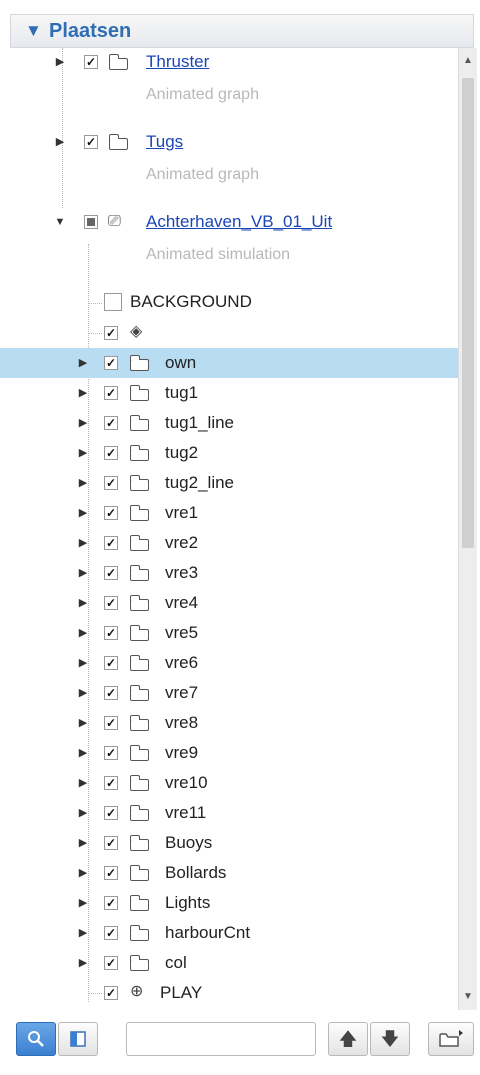  I want to click on expand-down-icon: ▼, so click(60, 222).